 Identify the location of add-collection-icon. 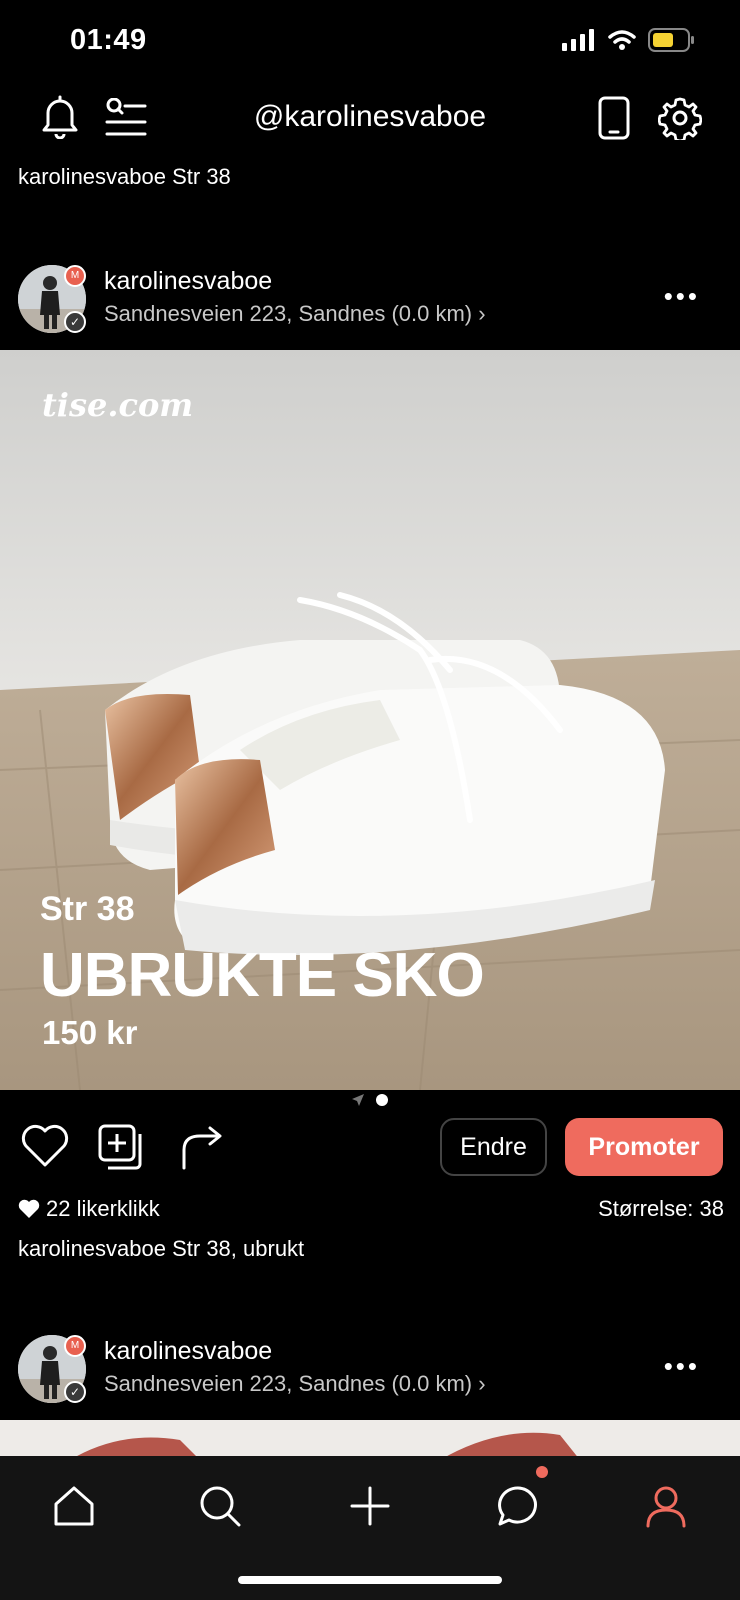
(122, 1149).